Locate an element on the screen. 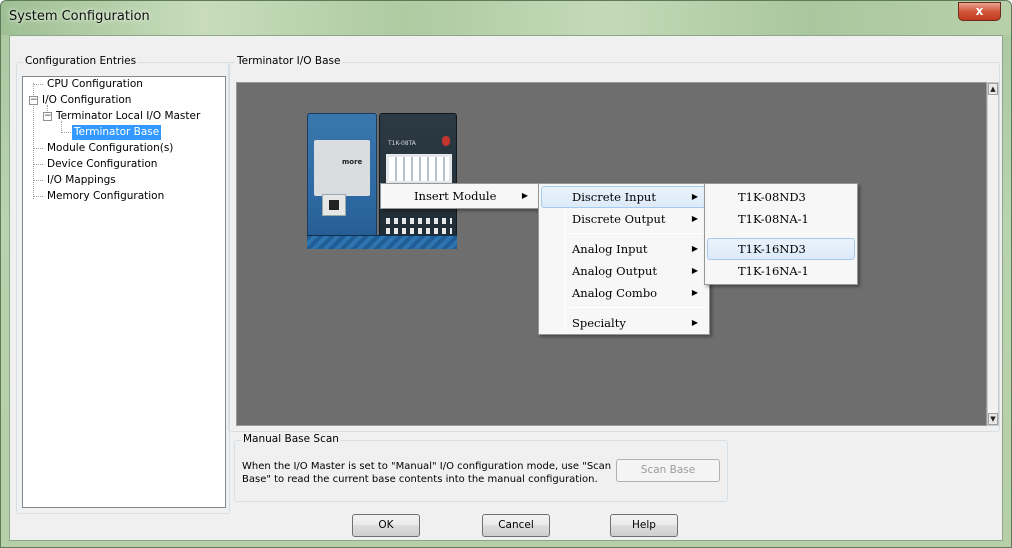  menu-item-analog-combo: Analog Combo ▶ is located at coordinates (624, 293).